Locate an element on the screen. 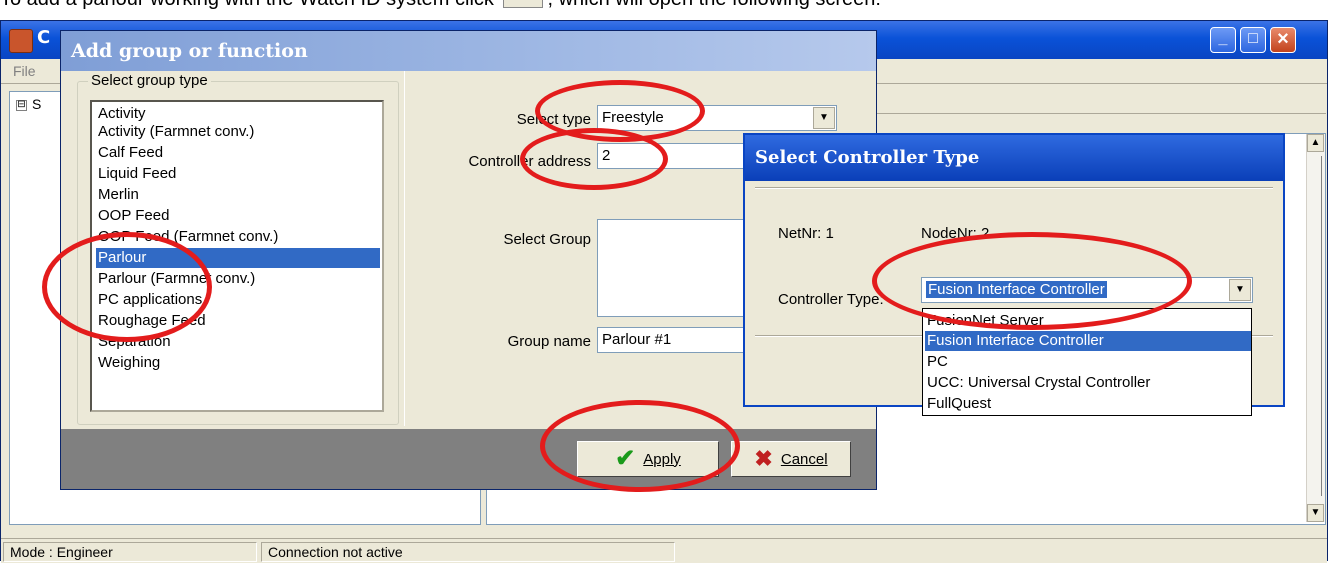 The width and height of the screenshot is (1328, 563). scroll-track is located at coordinates (1321, 326).